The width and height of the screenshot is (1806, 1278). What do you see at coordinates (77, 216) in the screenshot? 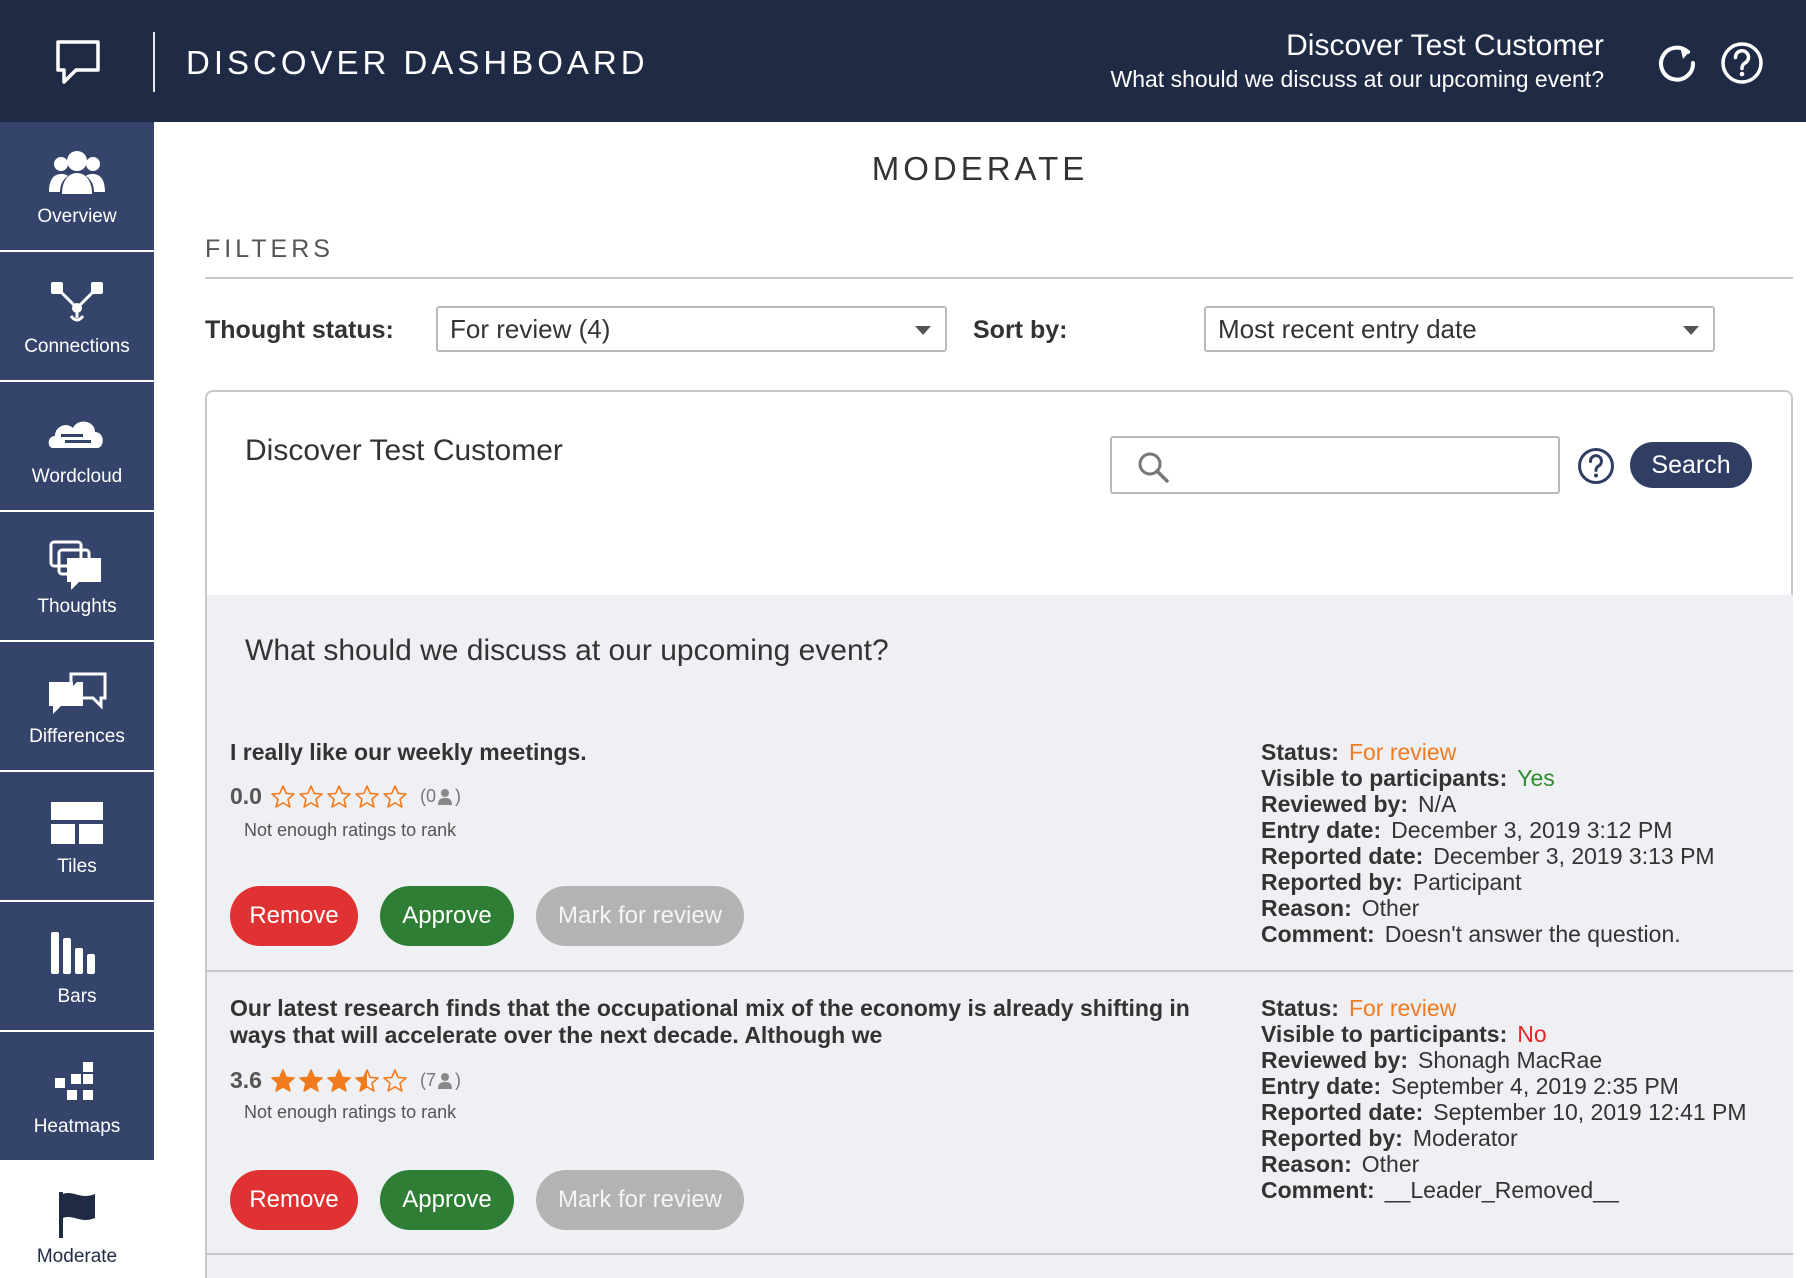
I see `sidebar-item-label: Overview` at bounding box center [77, 216].